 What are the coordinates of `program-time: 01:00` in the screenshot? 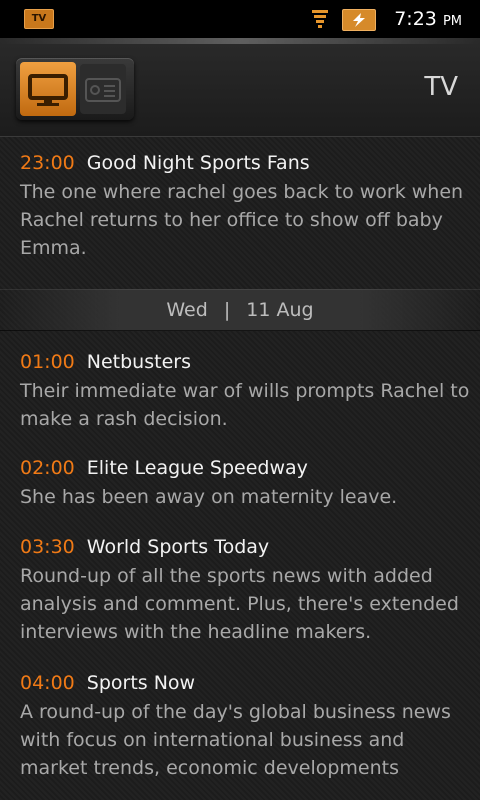 It's located at (47, 362).